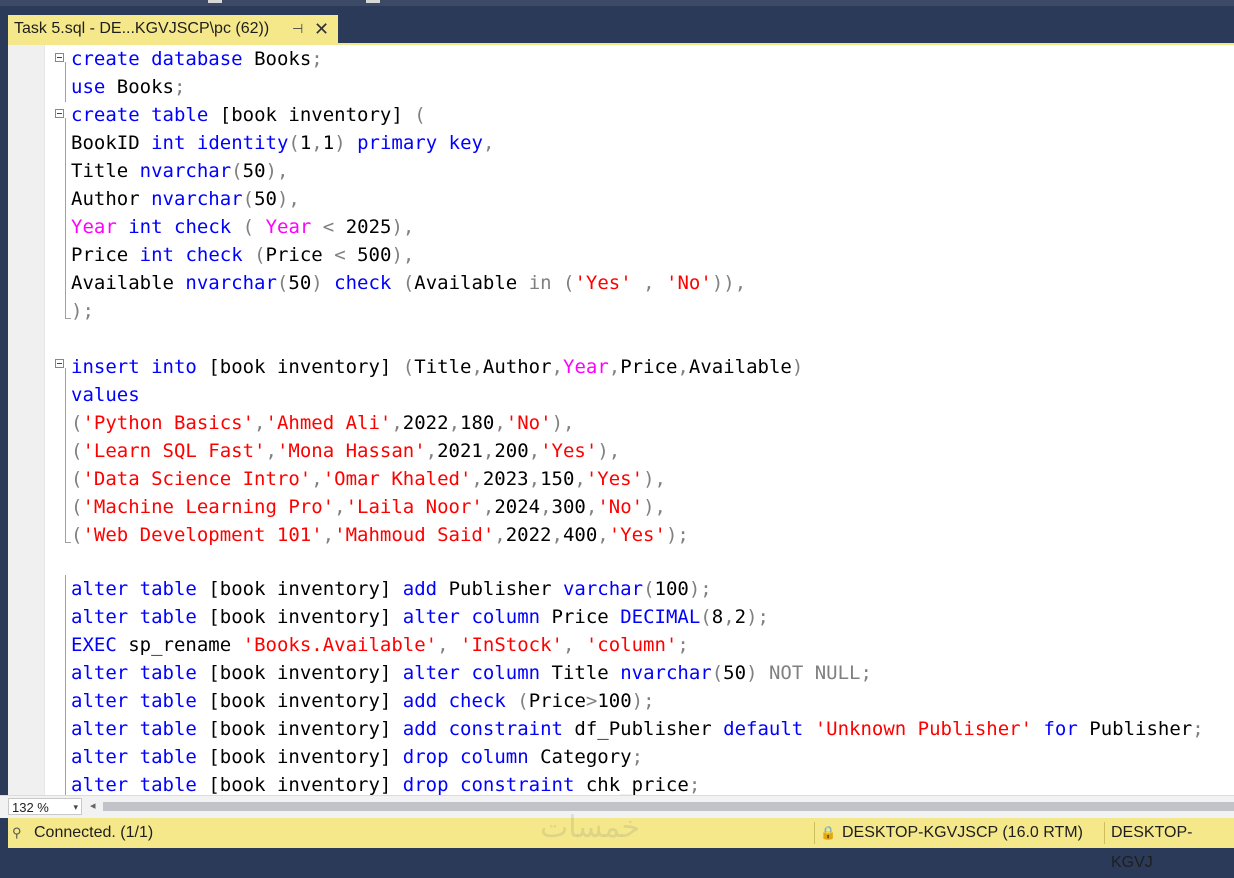 The height and width of the screenshot is (878, 1234). Describe the element at coordinates (197, 59) in the screenshot. I see `code-line: create database Books;` at that location.